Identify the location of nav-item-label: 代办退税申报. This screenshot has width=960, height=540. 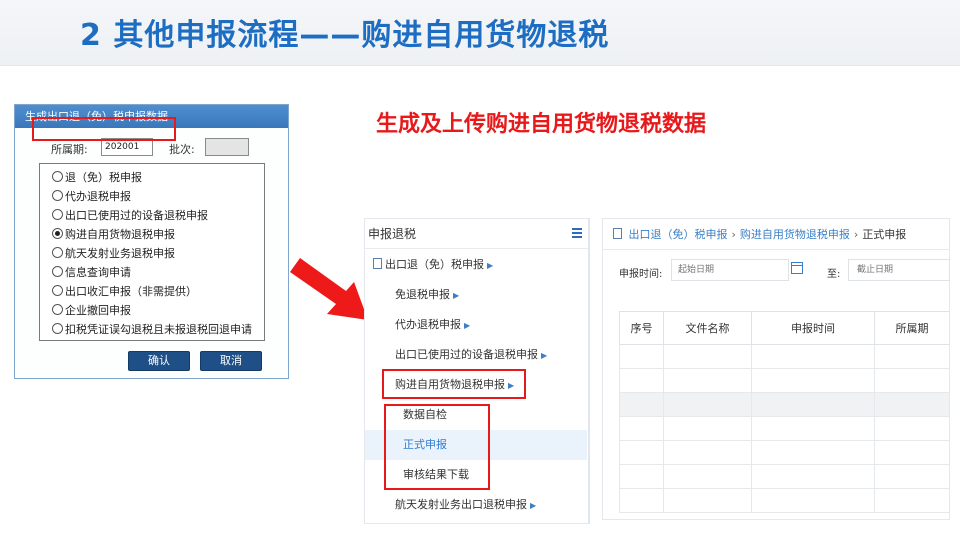
(428, 324).